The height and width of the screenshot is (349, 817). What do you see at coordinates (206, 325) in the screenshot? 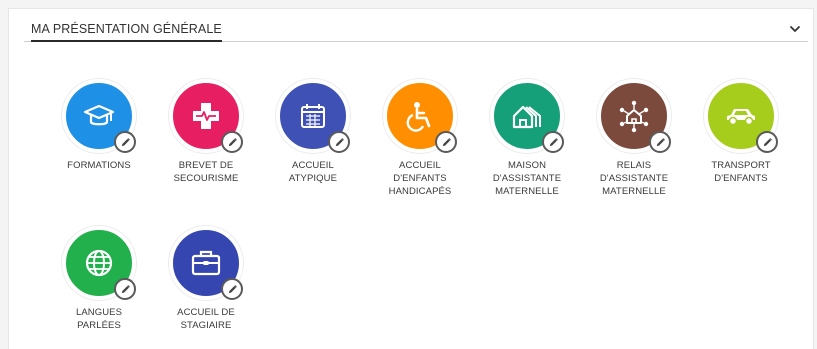
I see `tile-label-line: STAGIAIRE` at bounding box center [206, 325].